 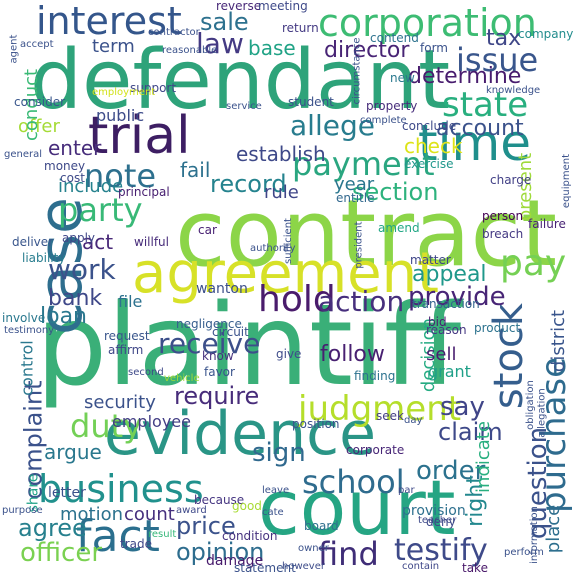 I want to click on word-knowledge: knowledge, so click(x=513, y=90).